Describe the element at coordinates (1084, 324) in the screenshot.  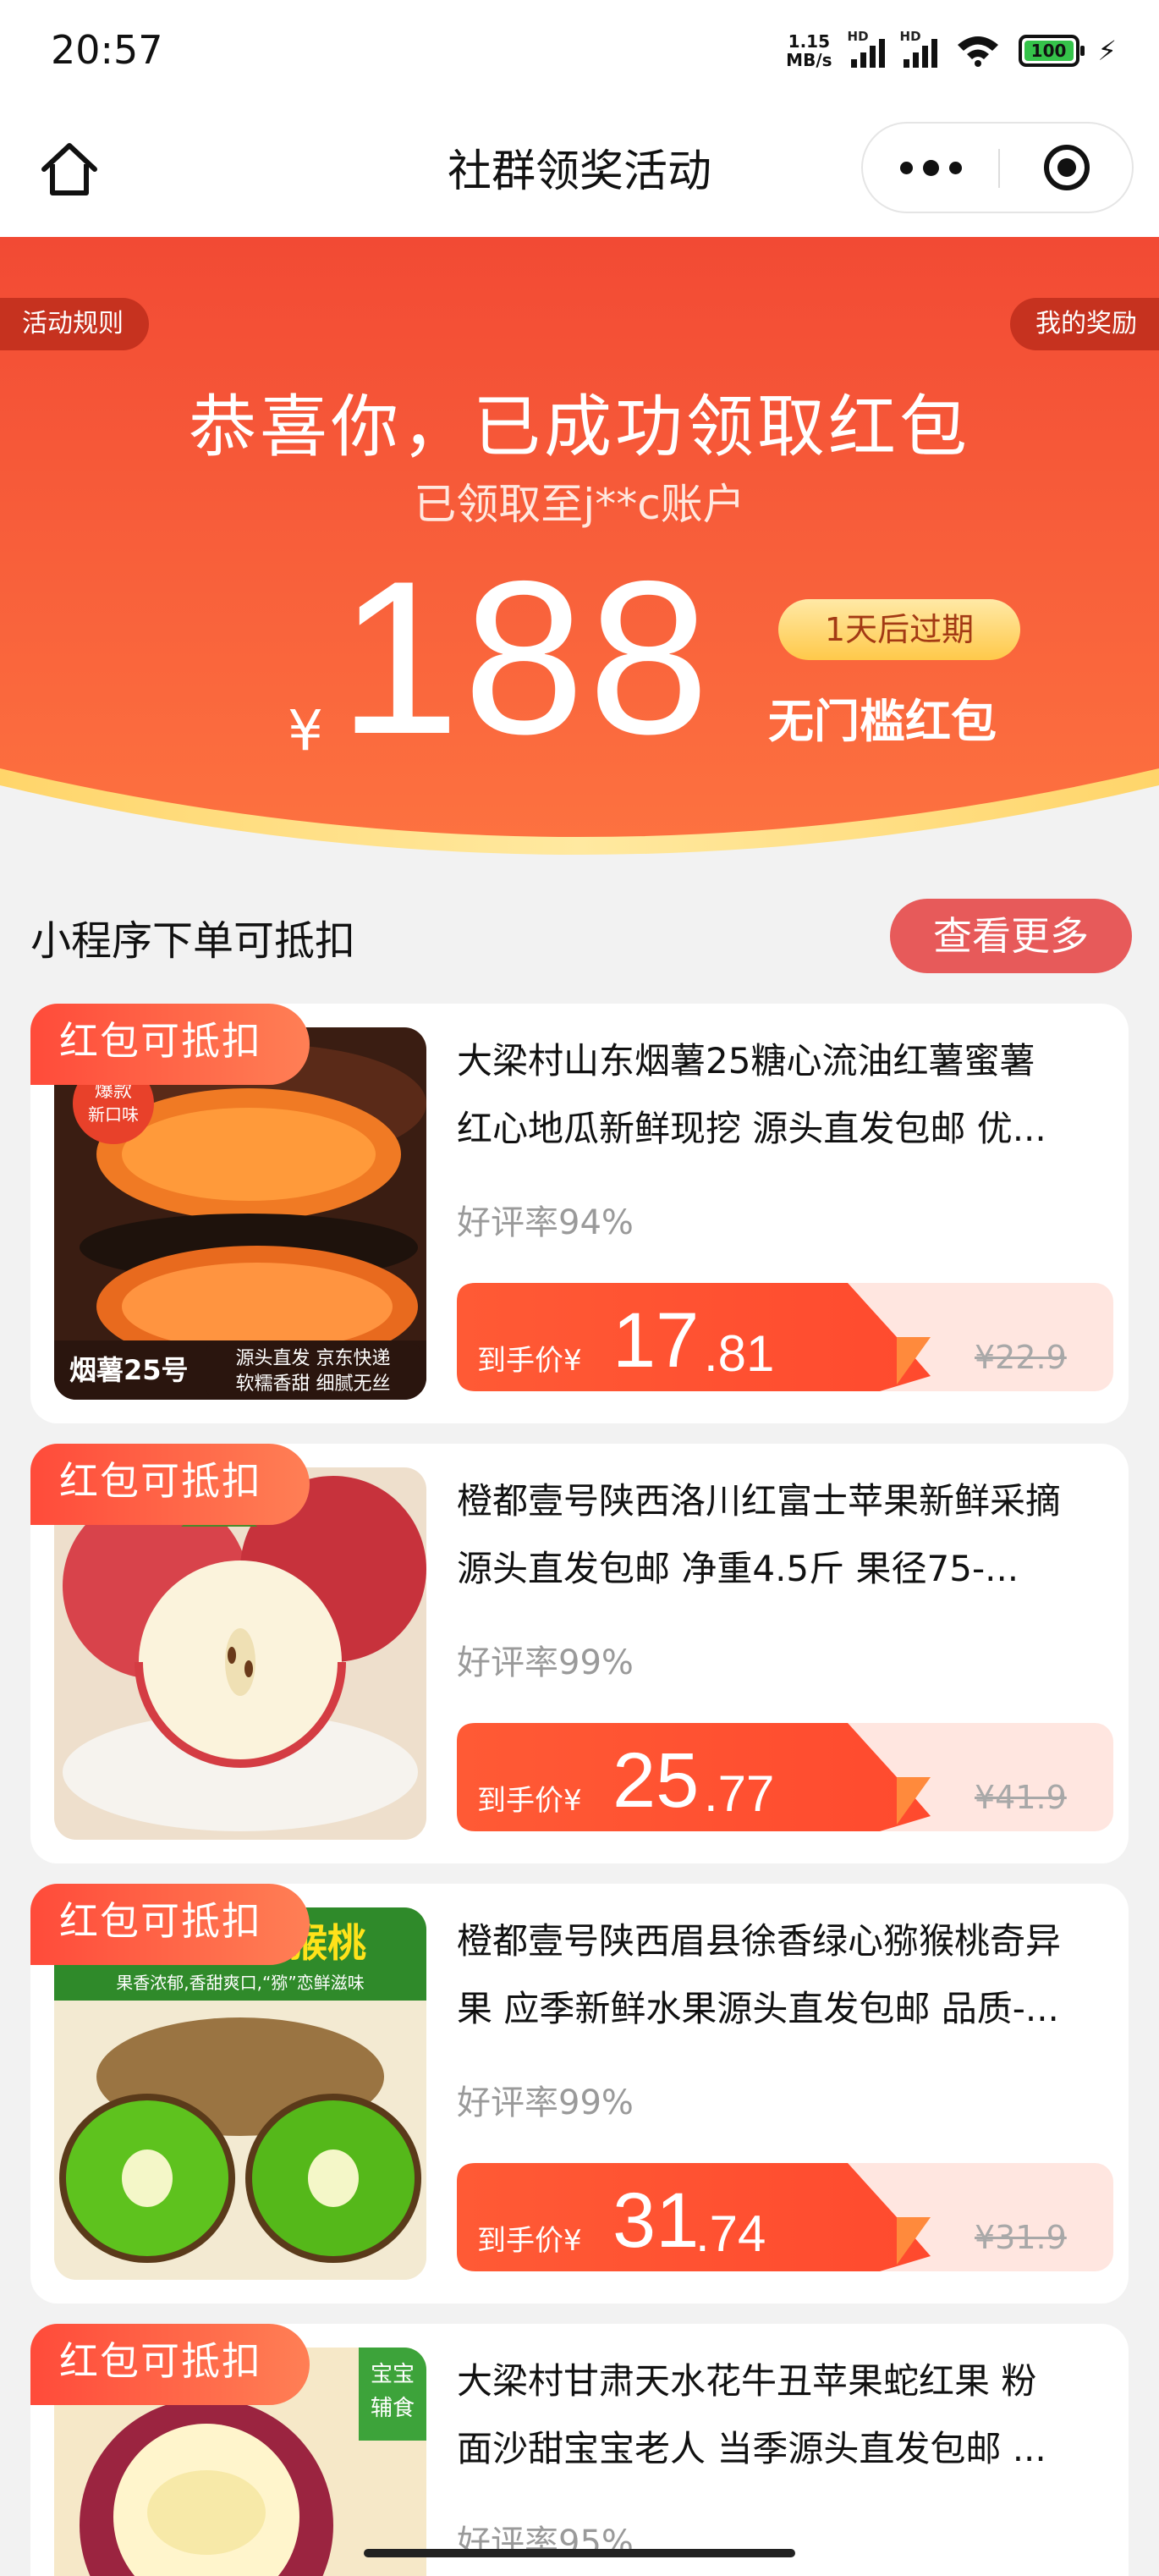
I see `my-rewards-tab: 我的奖励` at that location.